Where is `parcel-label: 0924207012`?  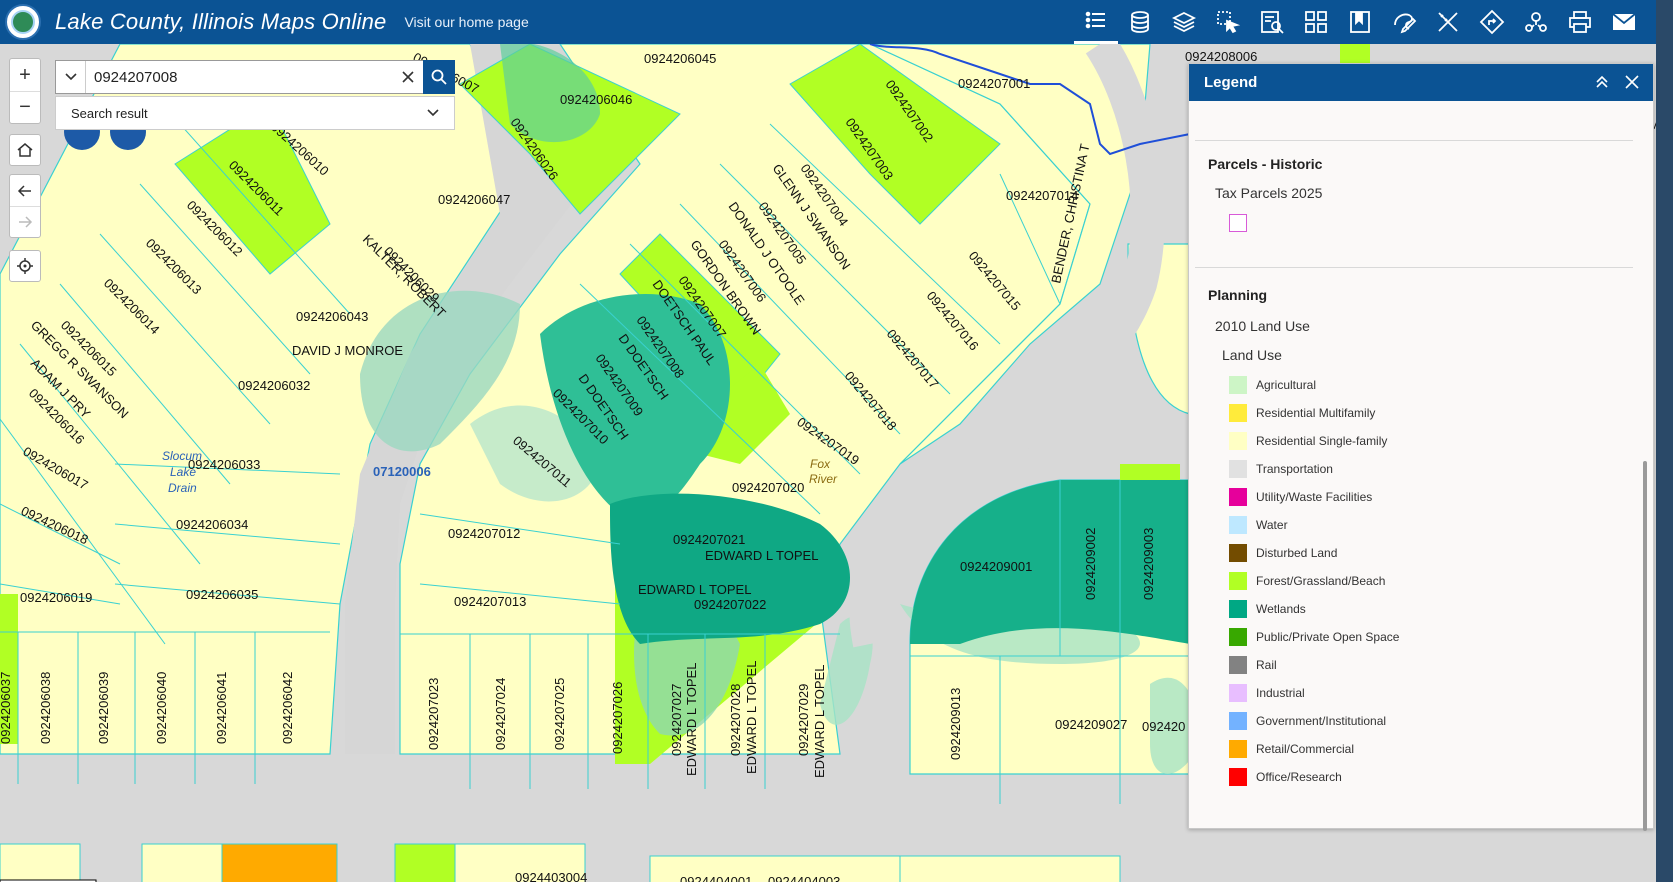 parcel-label: 0924207012 is located at coordinates (484, 533).